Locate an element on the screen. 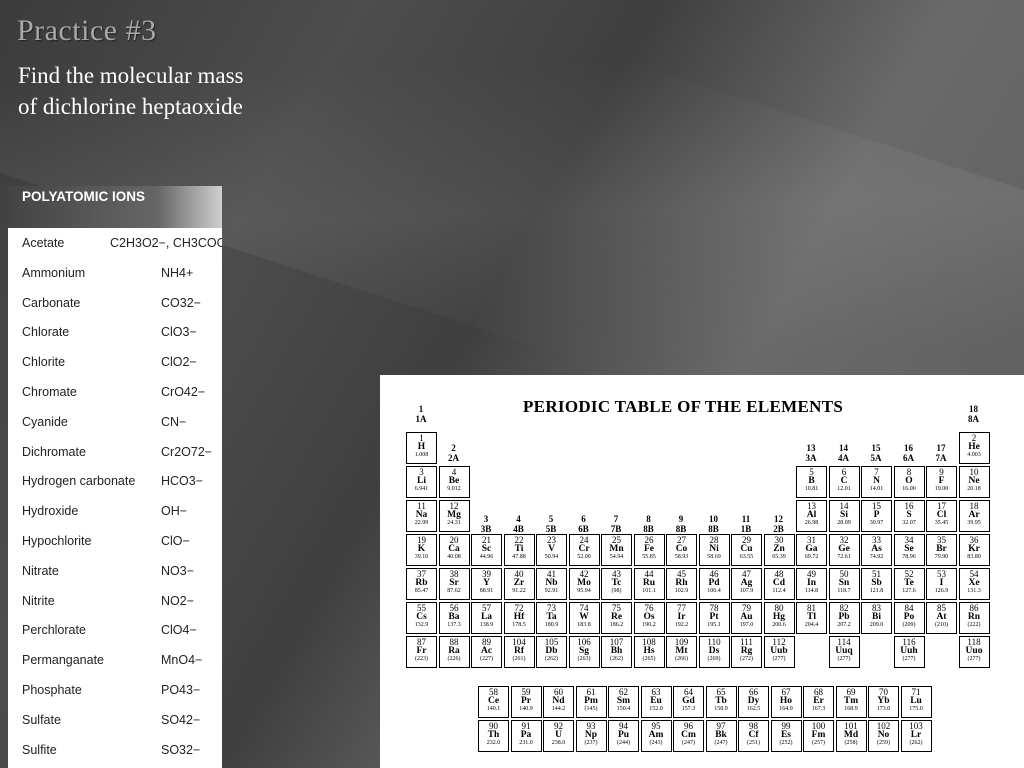  element-symbol: S is located at coordinates (909, 514).